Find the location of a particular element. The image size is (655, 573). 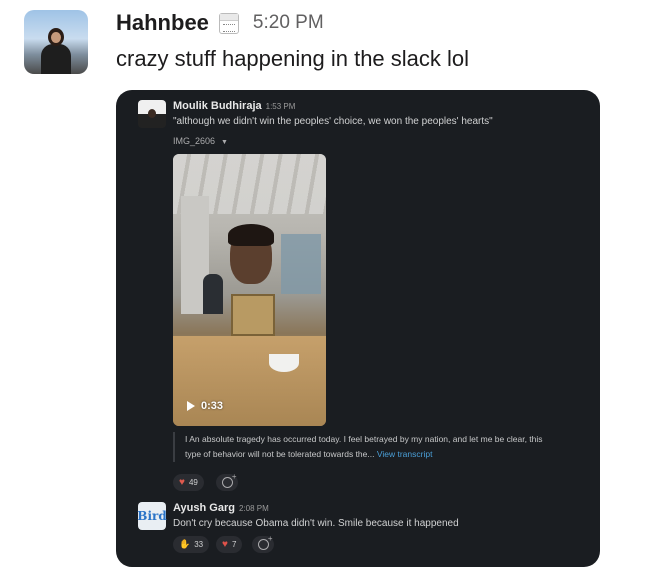

reply-sender-avatar: Bird is located at coordinates (152, 516).